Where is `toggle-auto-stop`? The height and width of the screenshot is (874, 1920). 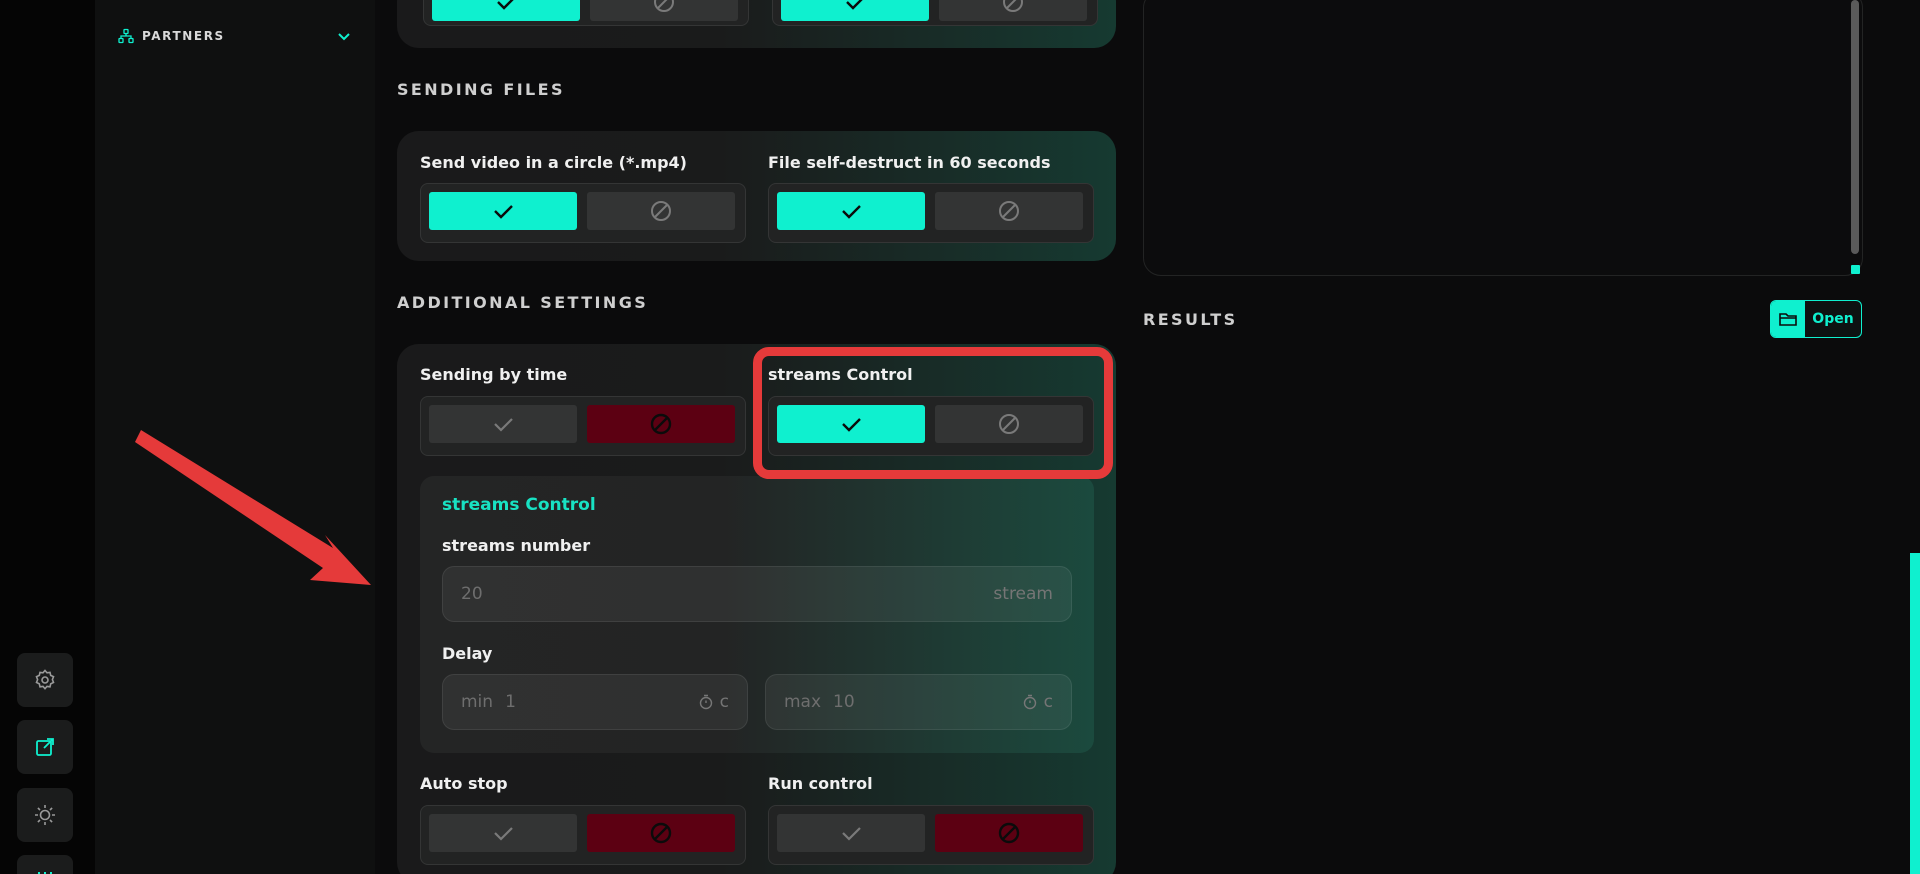 toggle-auto-stop is located at coordinates (583, 835).